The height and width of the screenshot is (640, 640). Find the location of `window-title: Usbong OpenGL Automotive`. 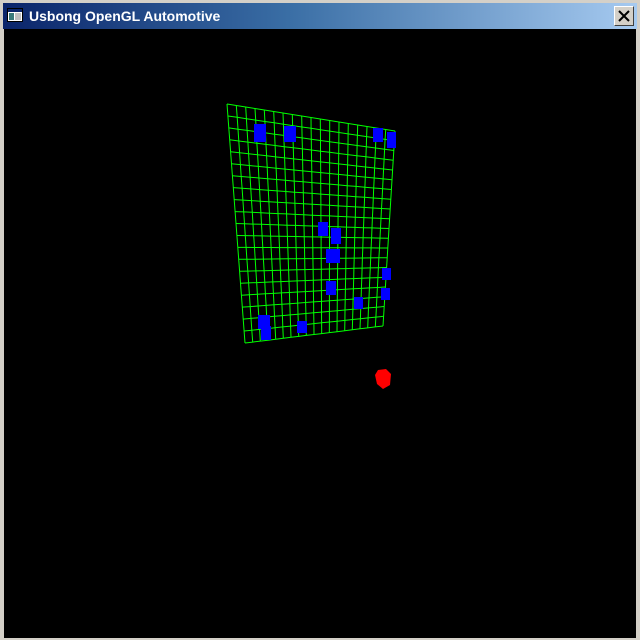

window-title: Usbong OpenGL Automotive is located at coordinates (125, 16).